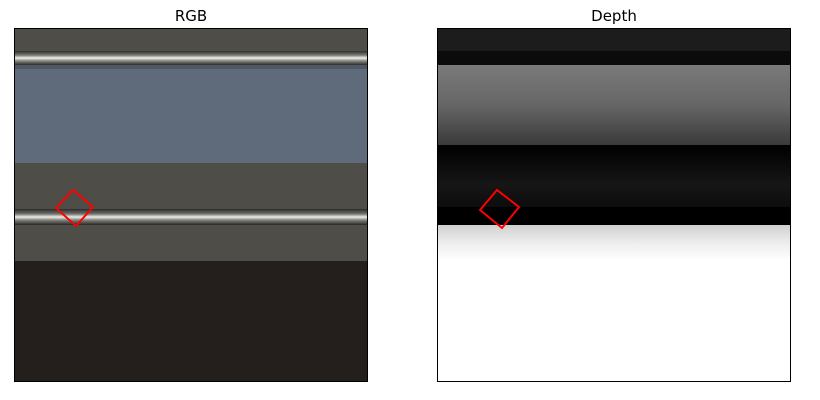  I want to click on depth-floor-region, so click(614, 321).